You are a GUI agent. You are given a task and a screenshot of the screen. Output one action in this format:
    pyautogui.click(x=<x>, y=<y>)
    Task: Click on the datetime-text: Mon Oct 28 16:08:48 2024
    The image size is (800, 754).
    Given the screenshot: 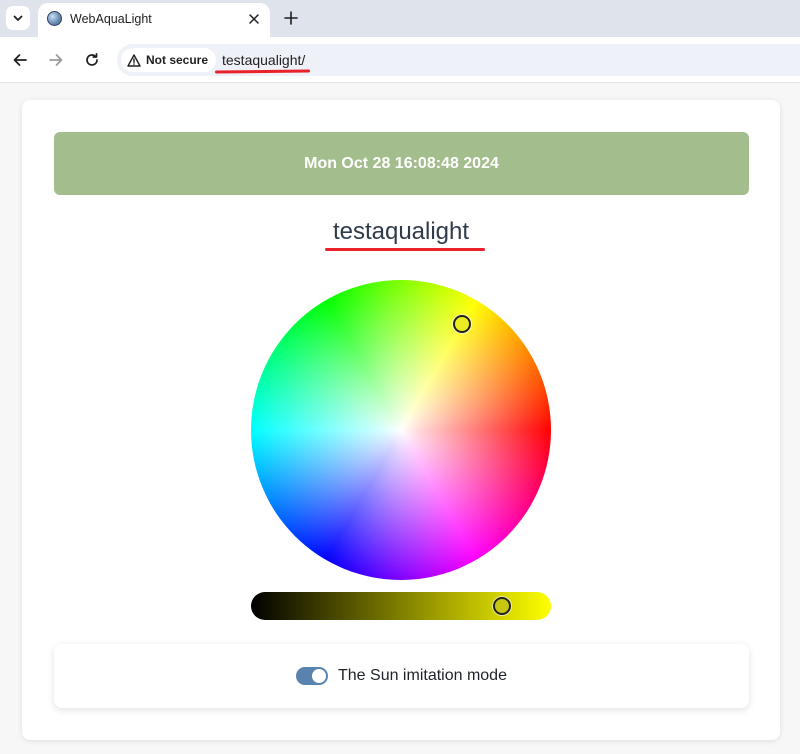 What is the action you would take?
    pyautogui.click(x=401, y=163)
    